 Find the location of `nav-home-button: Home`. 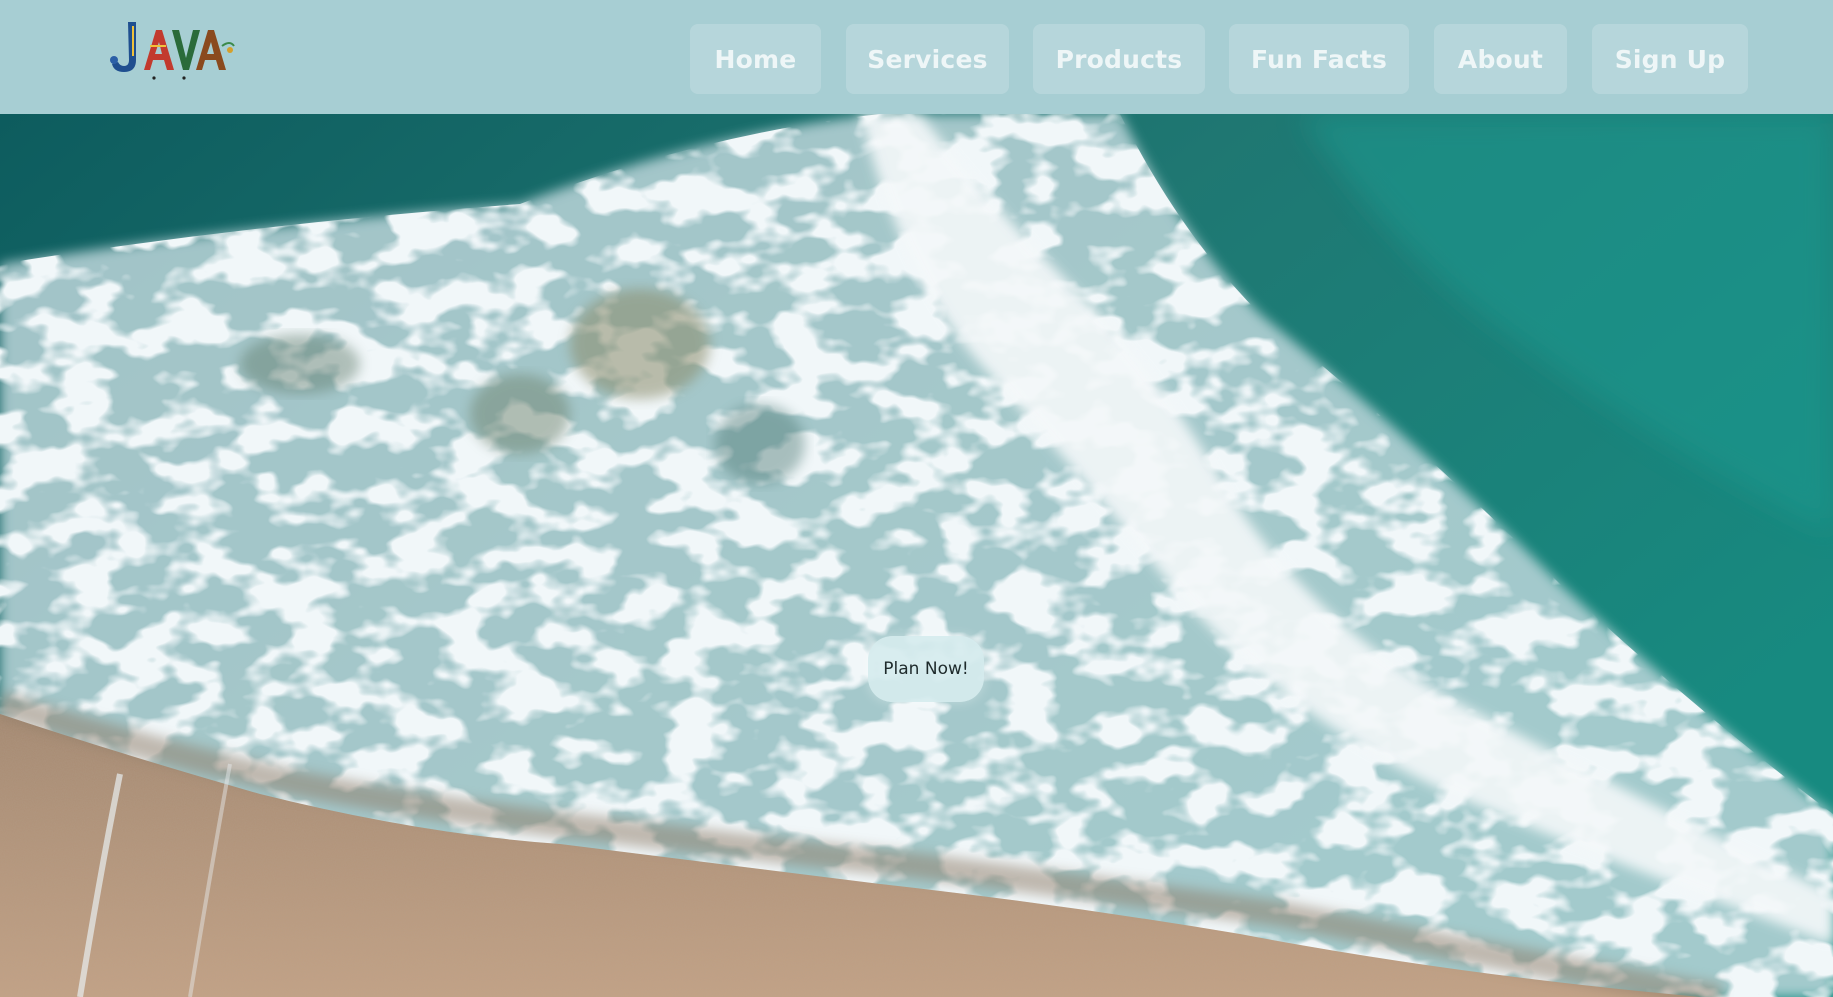

nav-home-button: Home is located at coordinates (755, 59).